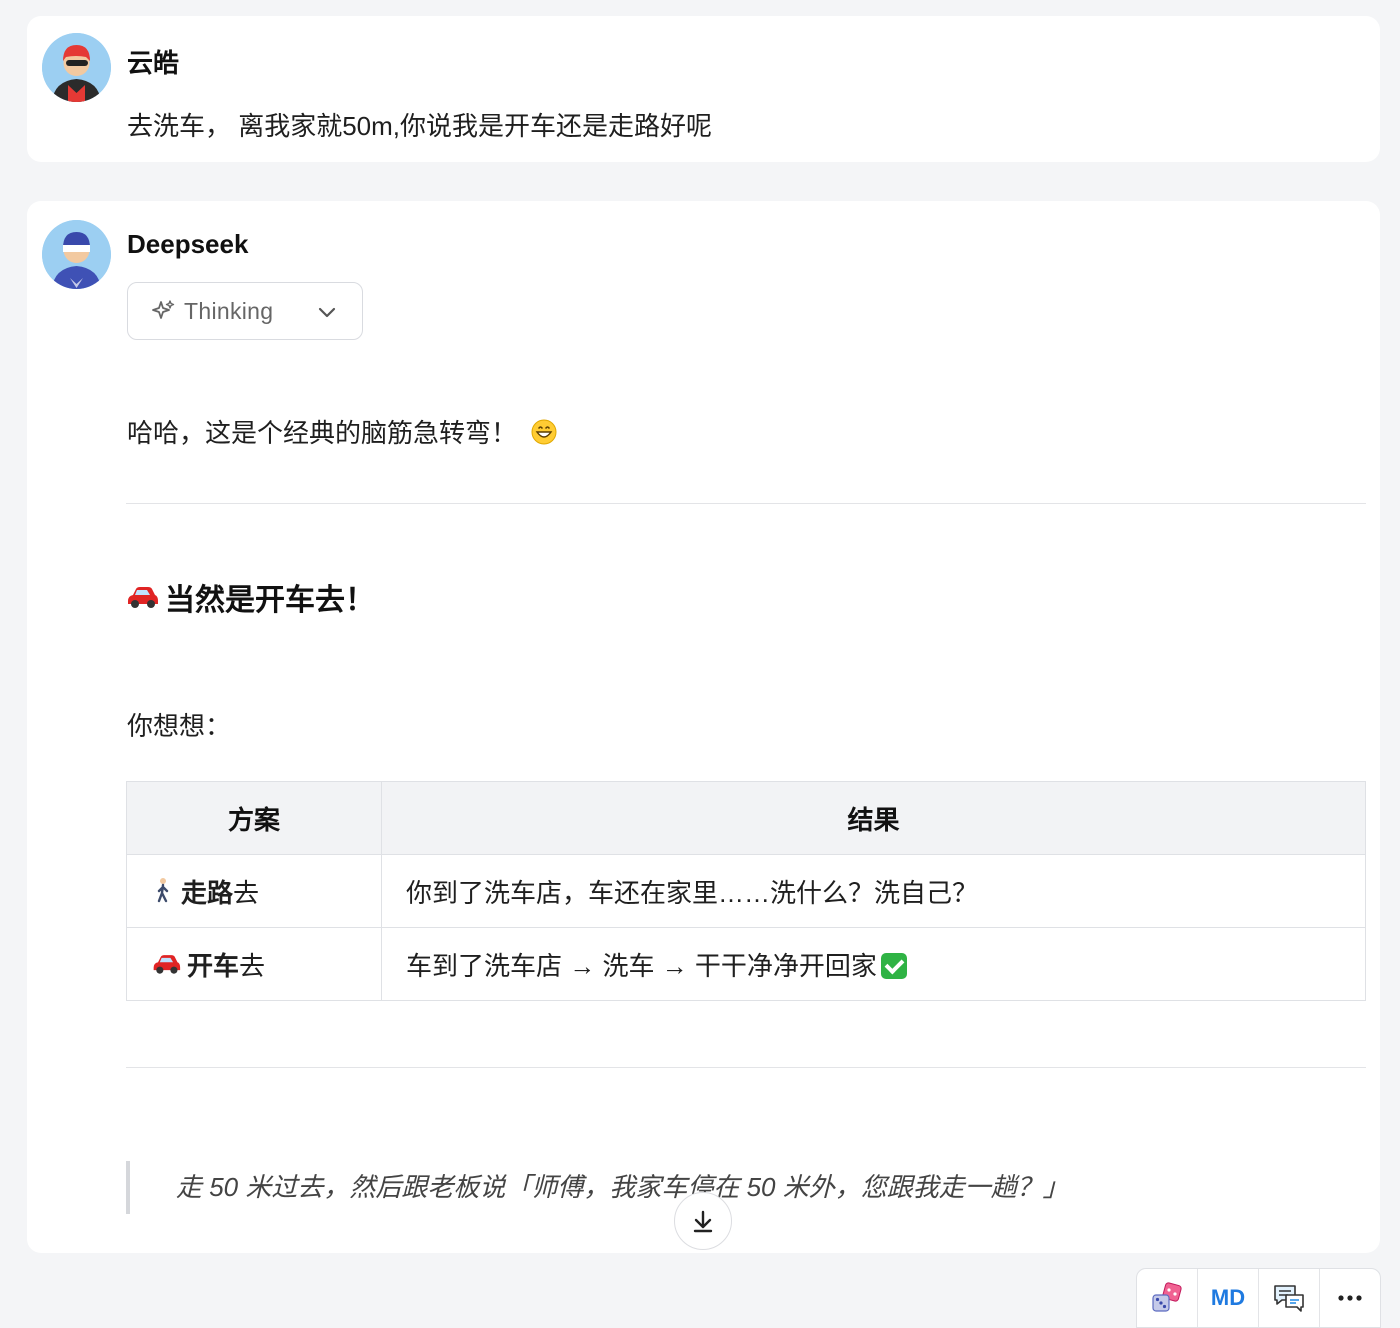 This screenshot has height=1328, width=1400. I want to click on more-options-button, so click(1350, 1298).